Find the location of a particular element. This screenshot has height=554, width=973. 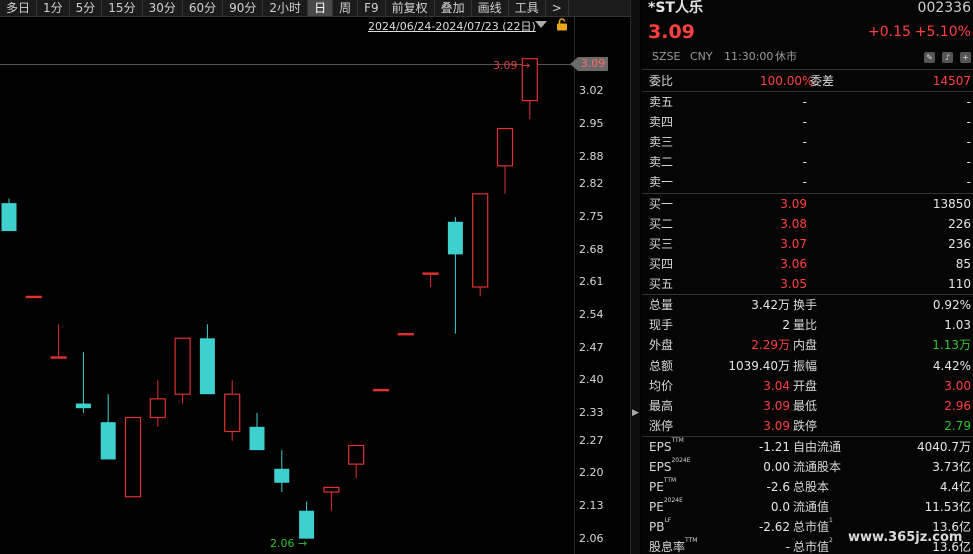

order-book-row: 卖二 - - is located at coordinates (807, 162).